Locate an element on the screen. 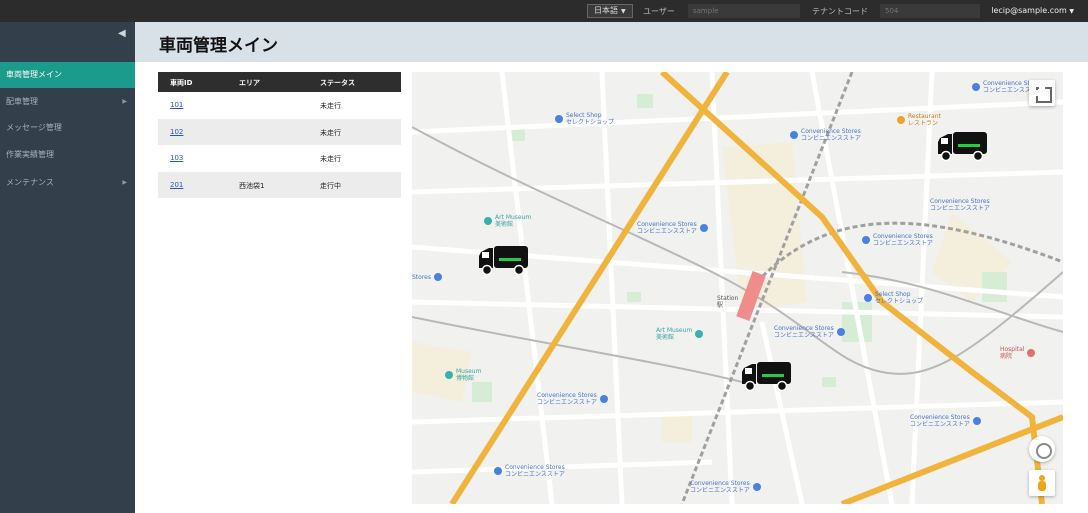  shopping-pin-icon is located at coordinates (559, 119).